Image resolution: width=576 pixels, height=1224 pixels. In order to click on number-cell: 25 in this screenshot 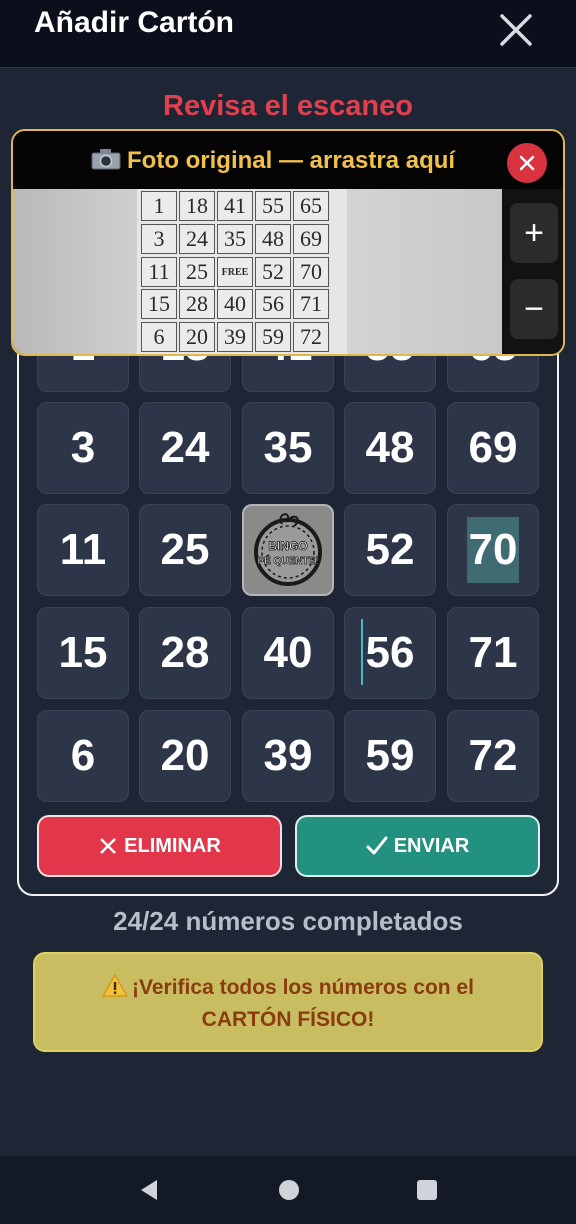, I will do `click(185, 550)`.